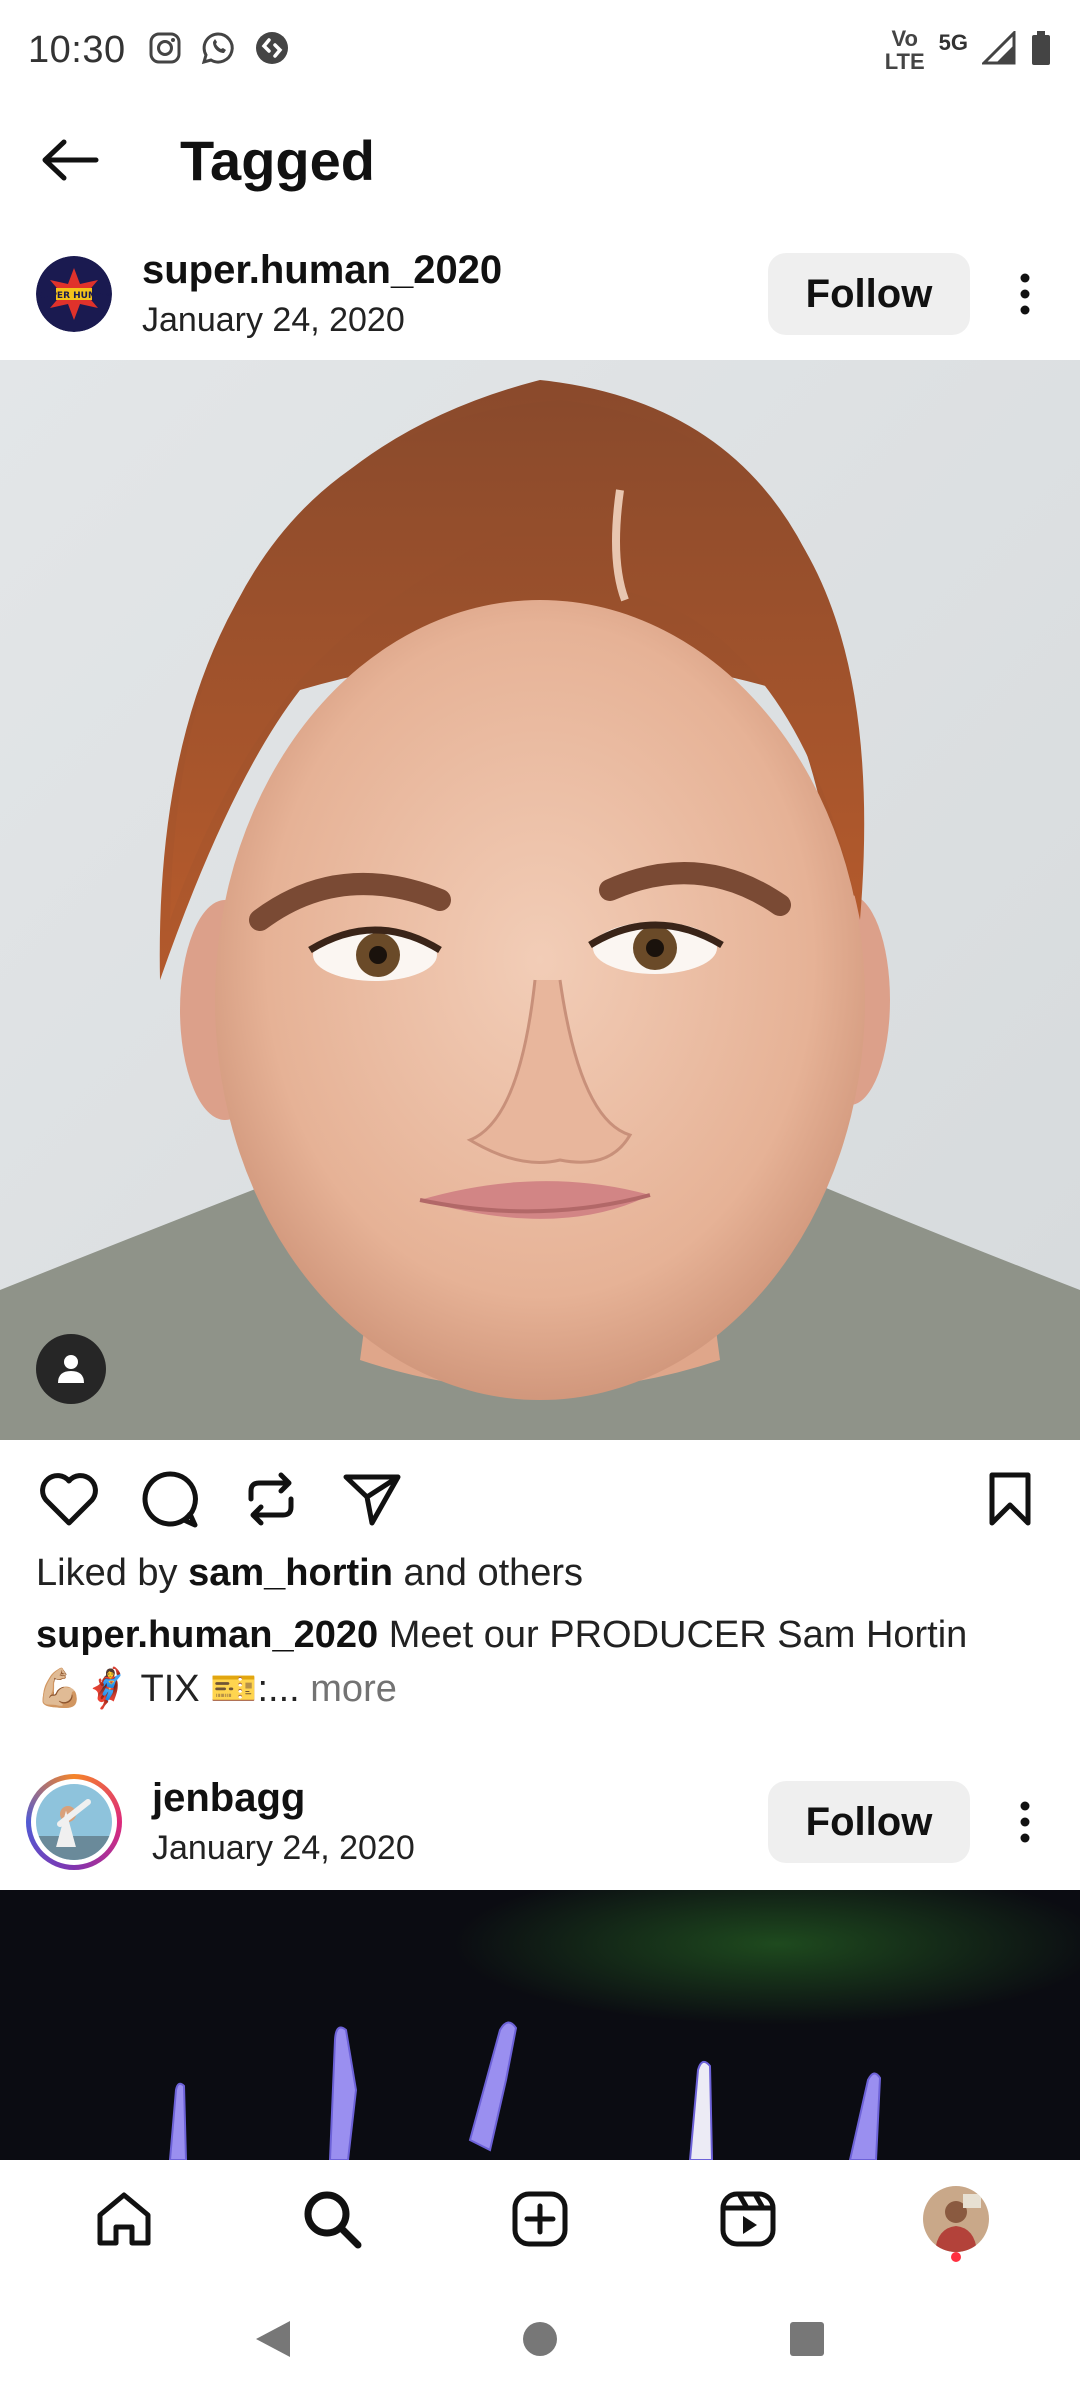 This screenshot has width=1080, height=2400. What do you see at coordinates (290, 1573) in the screenshot?
I see `liked-by-user: sam_hortin` at bounding box center [290, 1573].